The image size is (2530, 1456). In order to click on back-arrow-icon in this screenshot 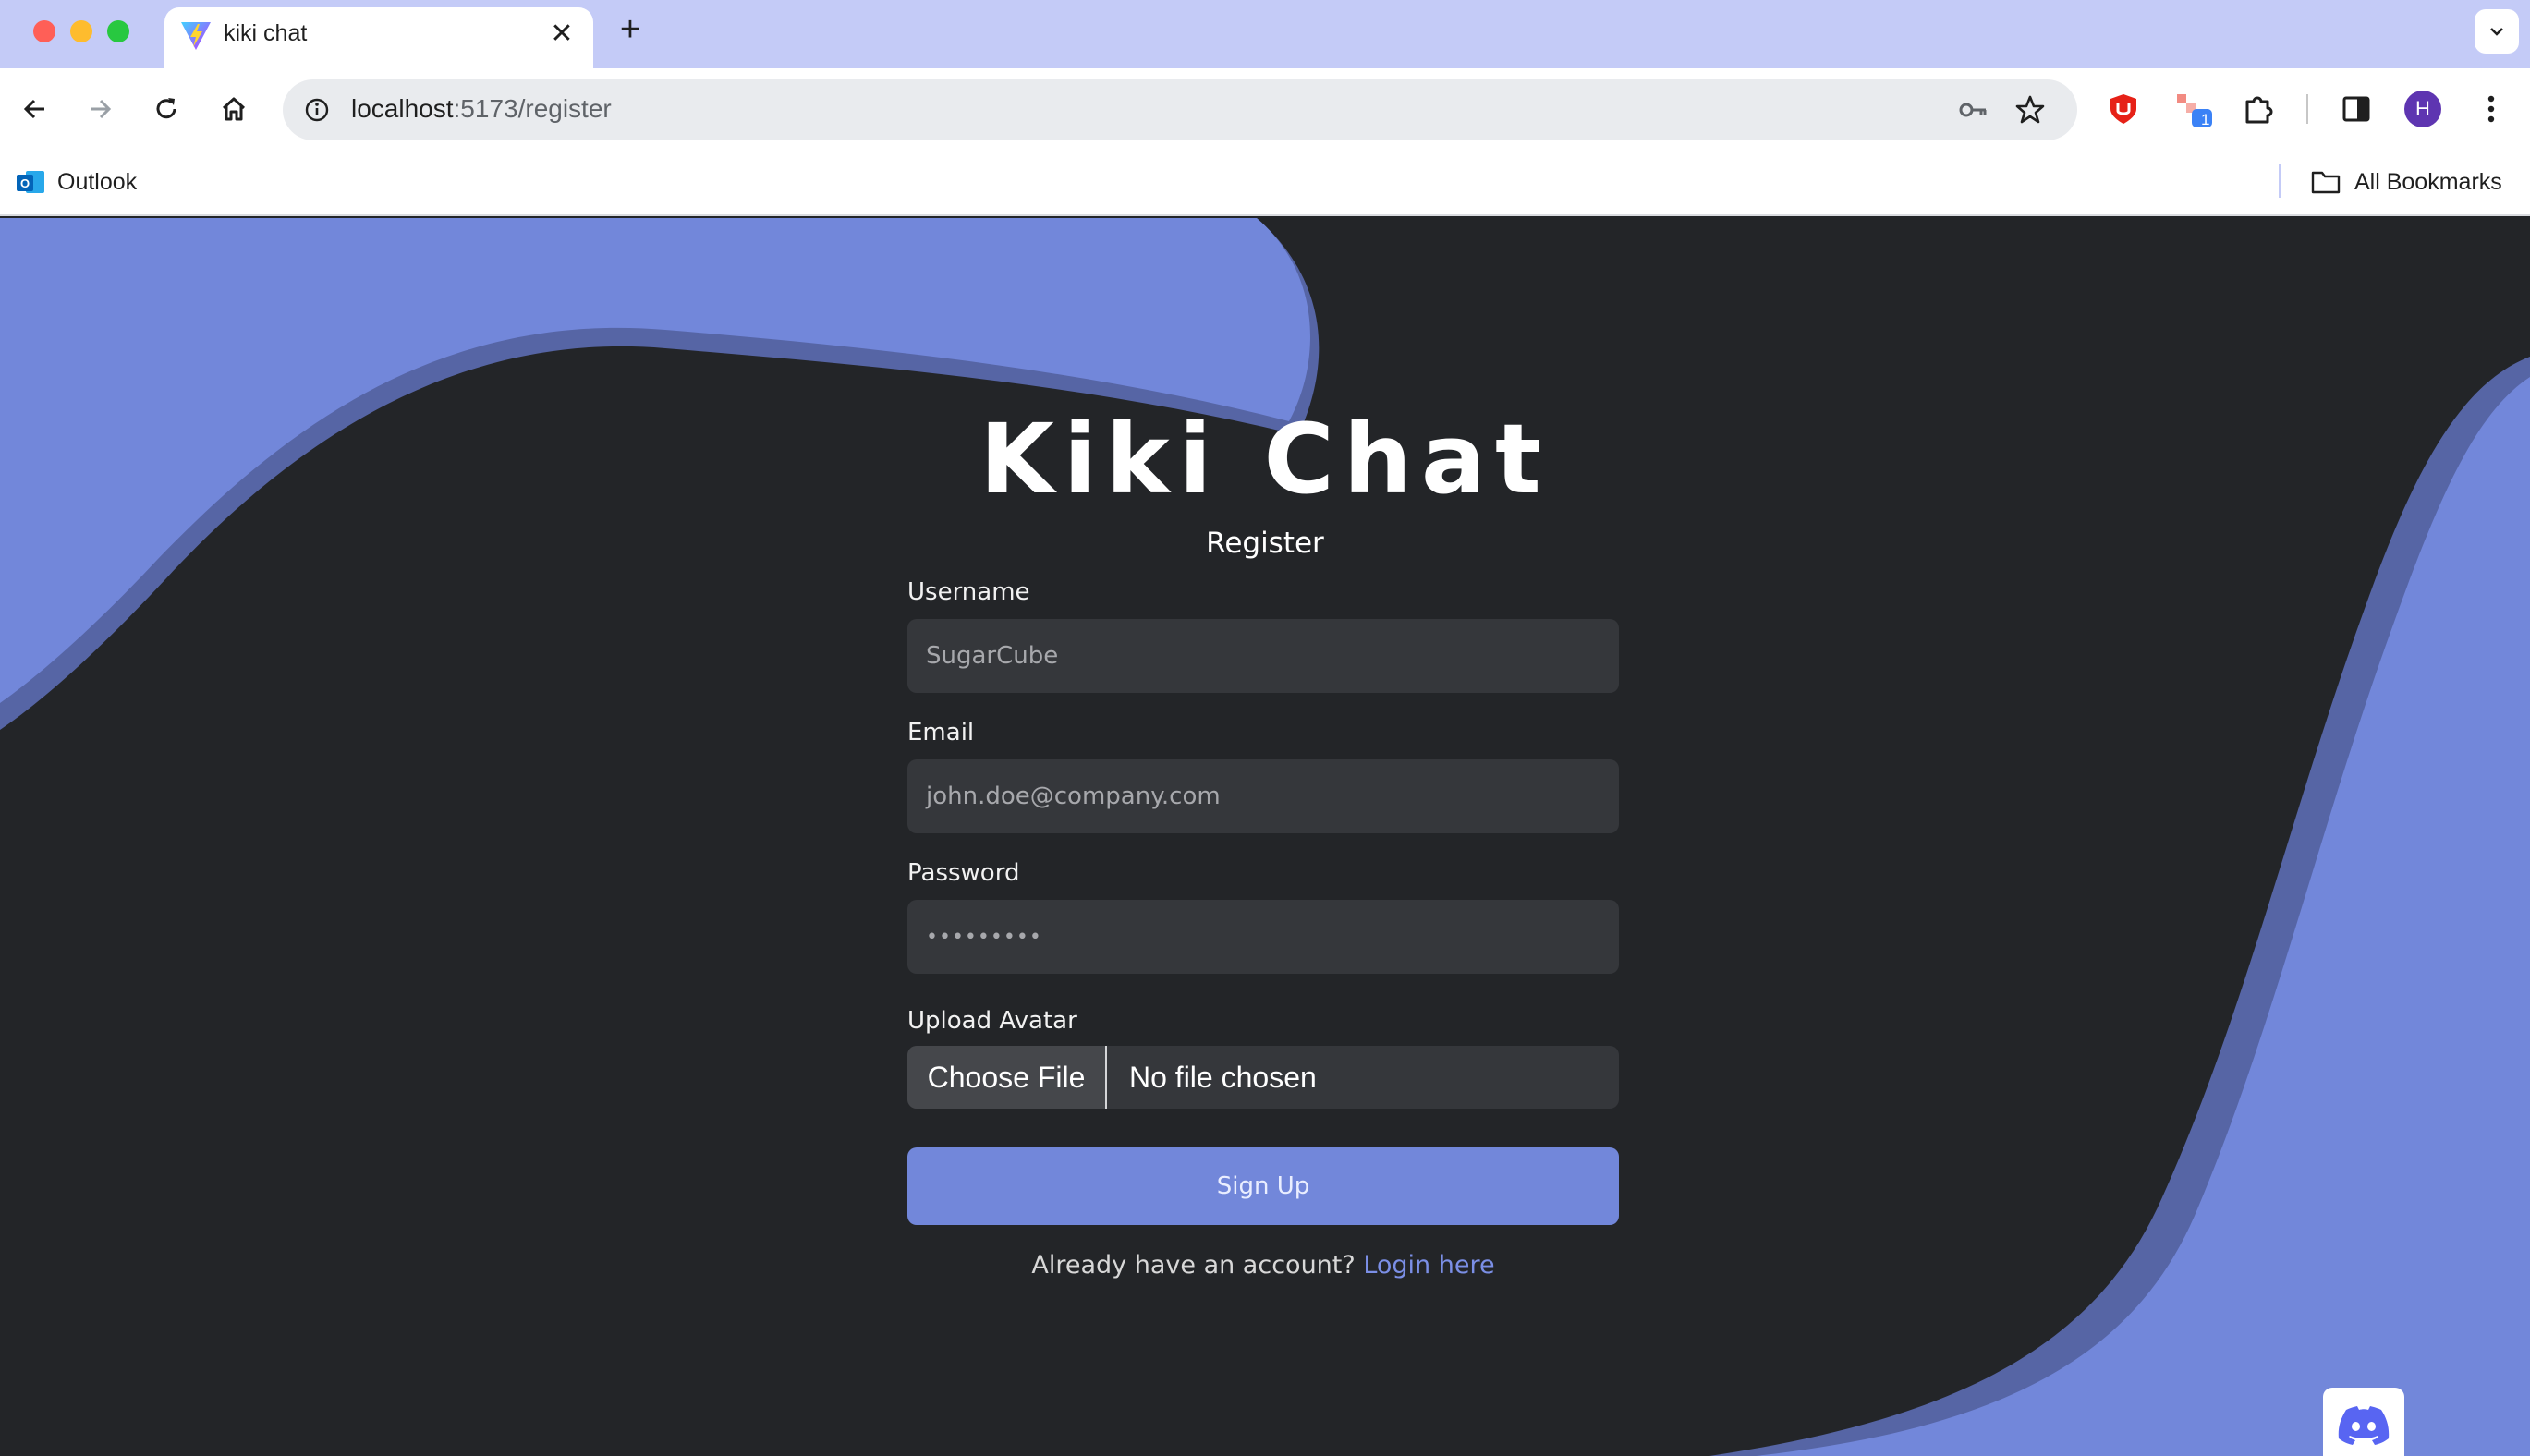, I will do `click(33, 109)`.